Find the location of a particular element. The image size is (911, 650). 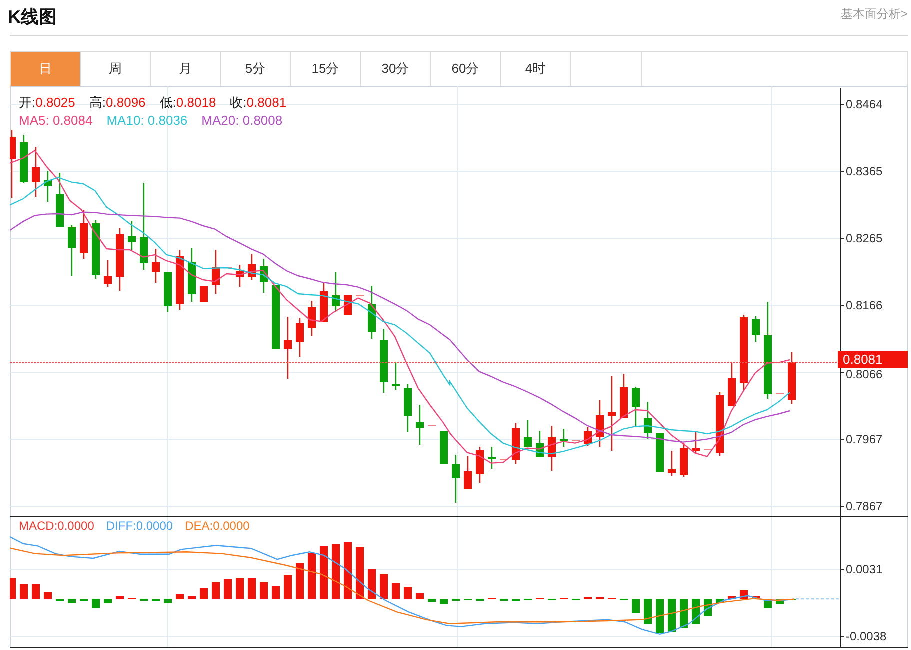

quote-value: 0.8025 is located at coordinates (56, 102).